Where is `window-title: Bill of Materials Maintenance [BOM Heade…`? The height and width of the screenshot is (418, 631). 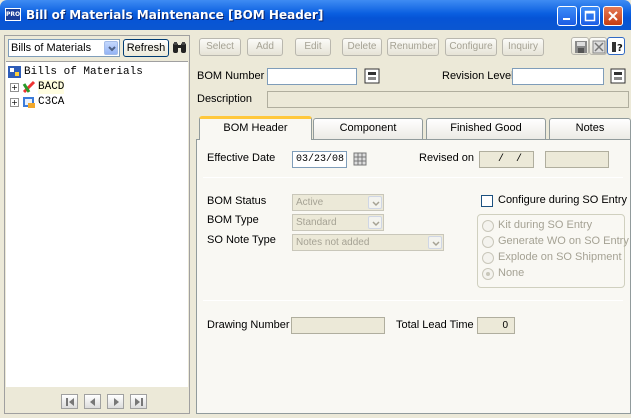 window-title: Bill of Materials Maintenance [BOM Heade… is located at coordinates (175, 15).